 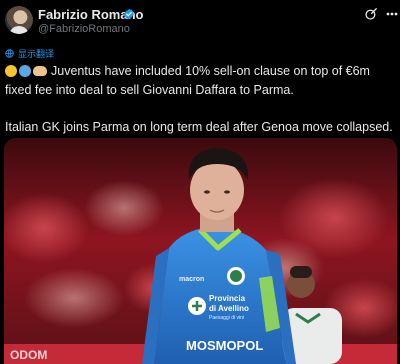 I want to click on more-options-icon, so click(x=392, y=14).